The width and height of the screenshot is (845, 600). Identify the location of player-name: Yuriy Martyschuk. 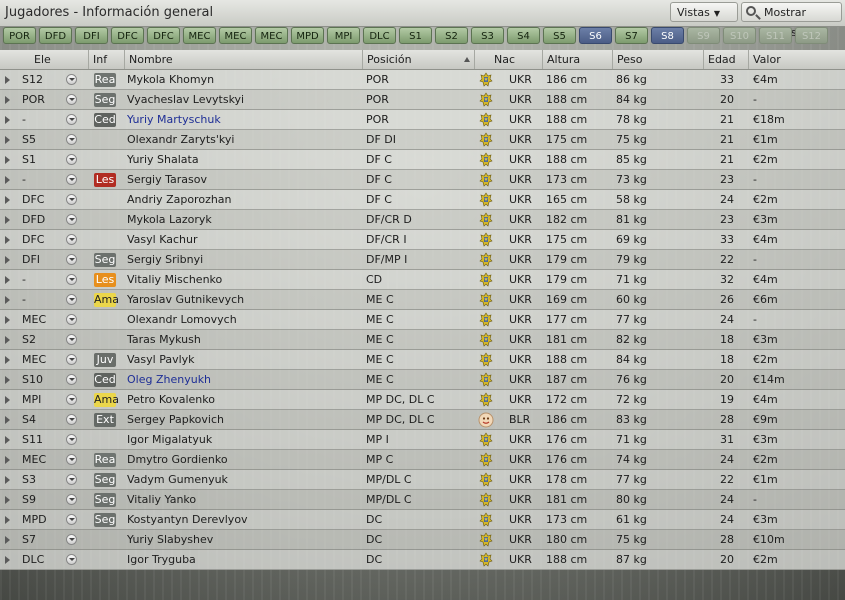
(174, 120).